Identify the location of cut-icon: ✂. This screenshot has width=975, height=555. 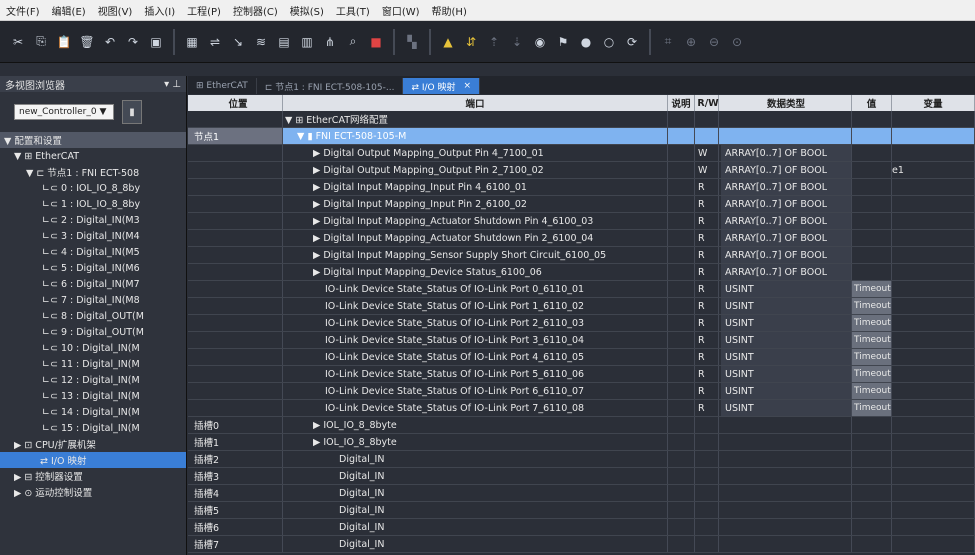
(18, 42).